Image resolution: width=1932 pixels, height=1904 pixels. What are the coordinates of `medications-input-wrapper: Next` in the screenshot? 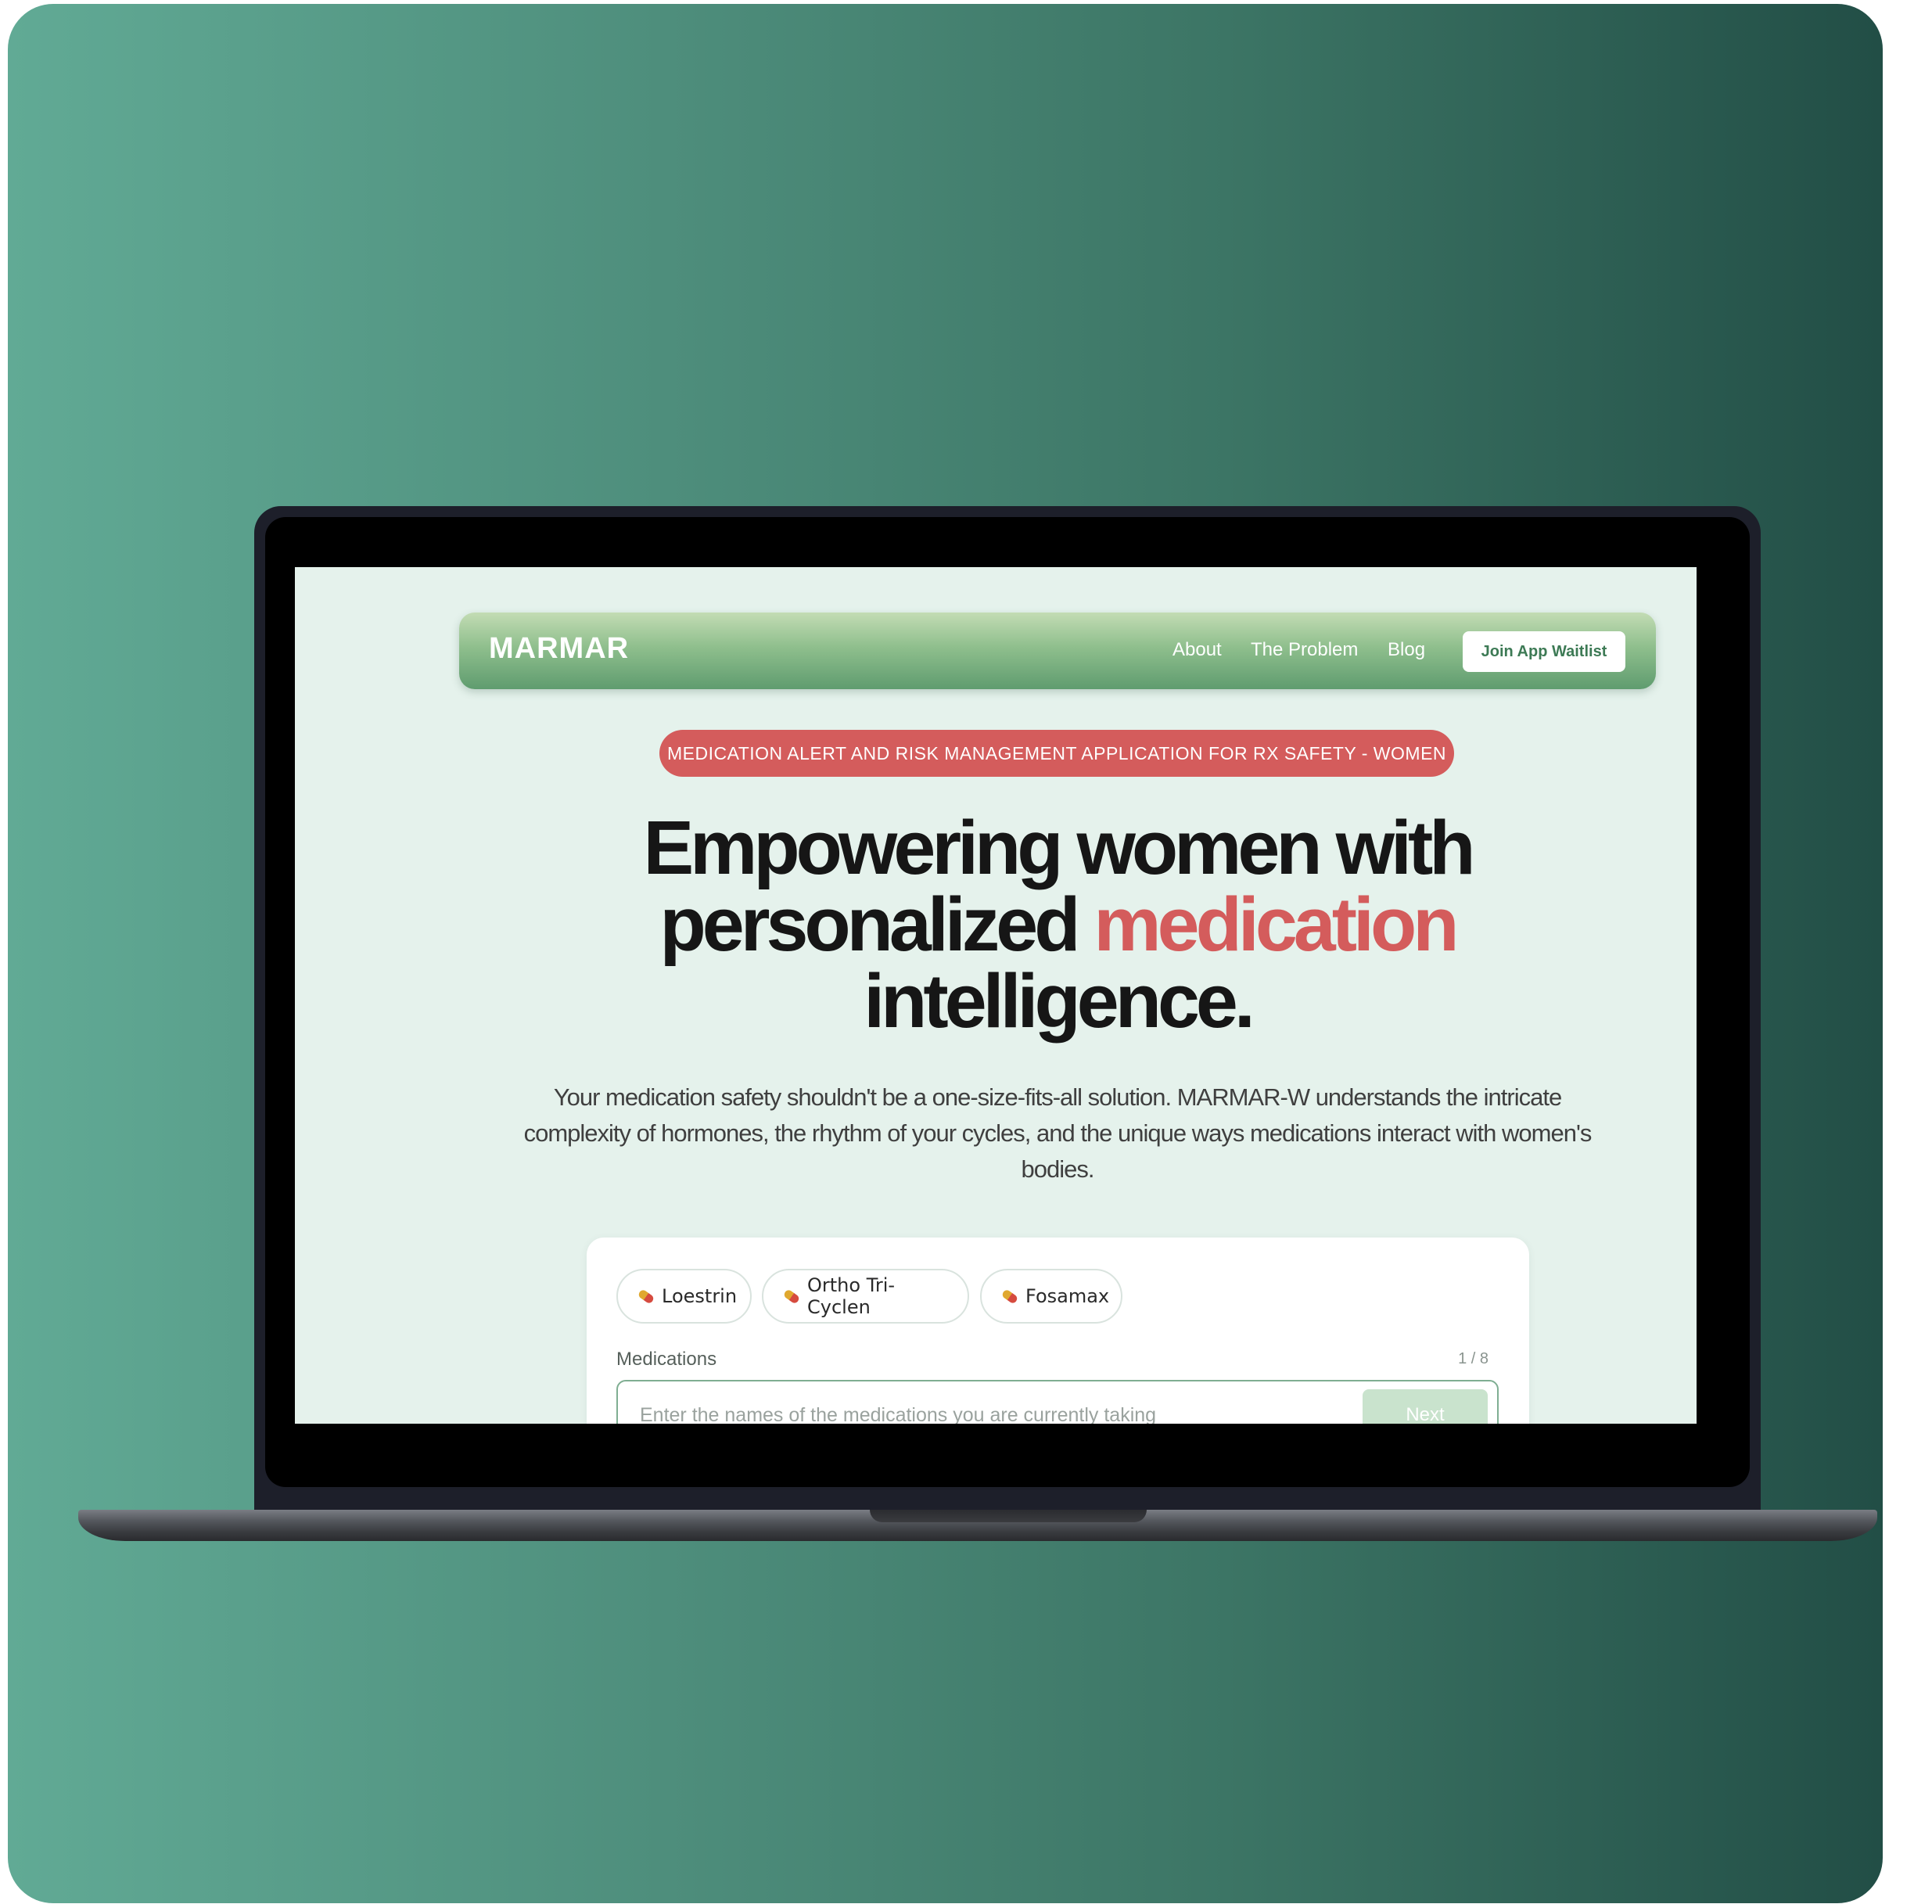 It's located at (1057, 1402).